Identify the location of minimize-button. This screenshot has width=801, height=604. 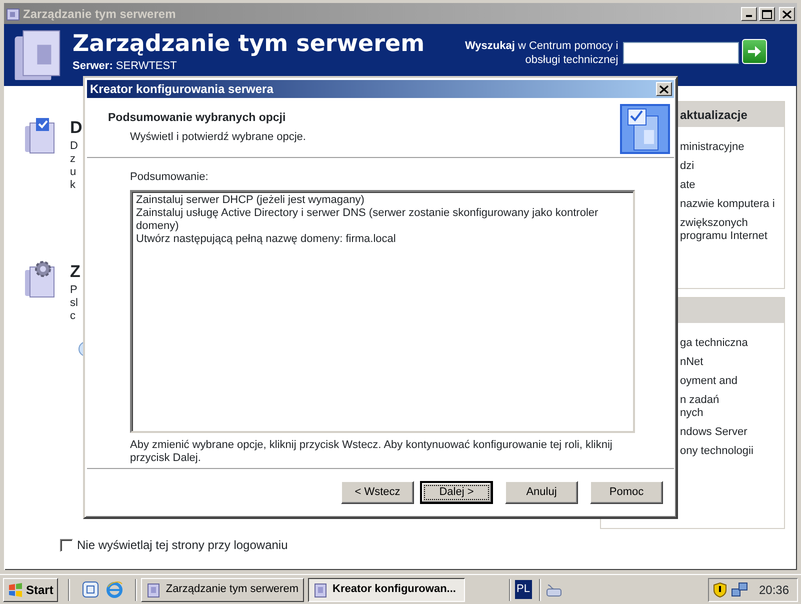
(749, 13).